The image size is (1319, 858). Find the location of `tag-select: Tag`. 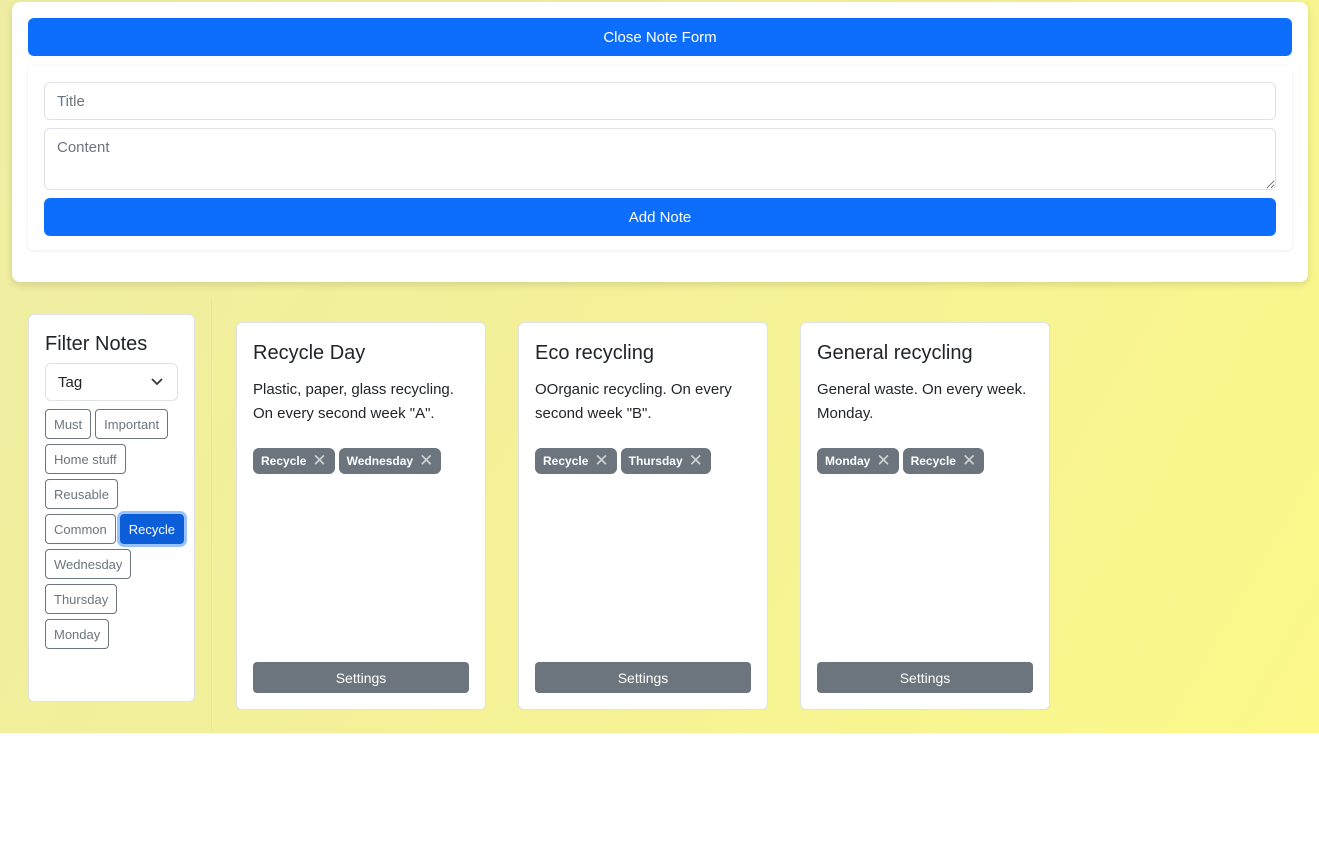

tag-select: Tag is located at coordinates (111, 382).